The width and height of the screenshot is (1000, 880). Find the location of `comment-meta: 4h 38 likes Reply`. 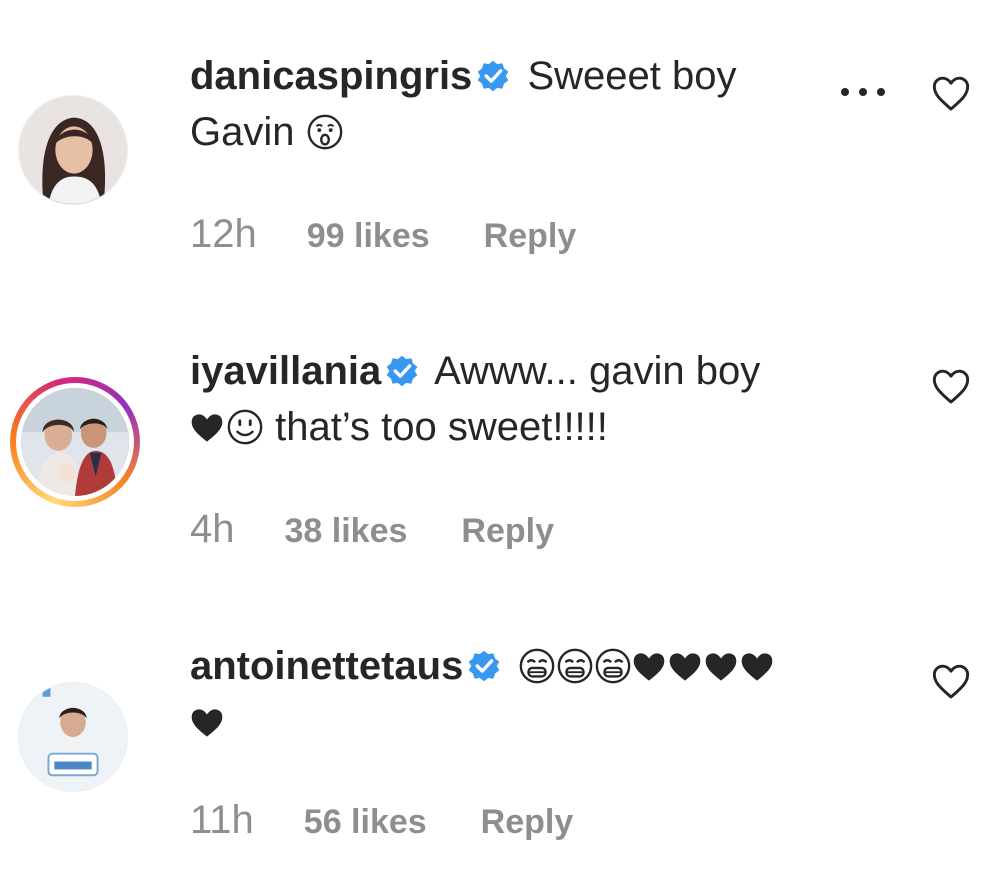

comment-meta: 4h 38 likes Reply is located at coordinates (372, 529).